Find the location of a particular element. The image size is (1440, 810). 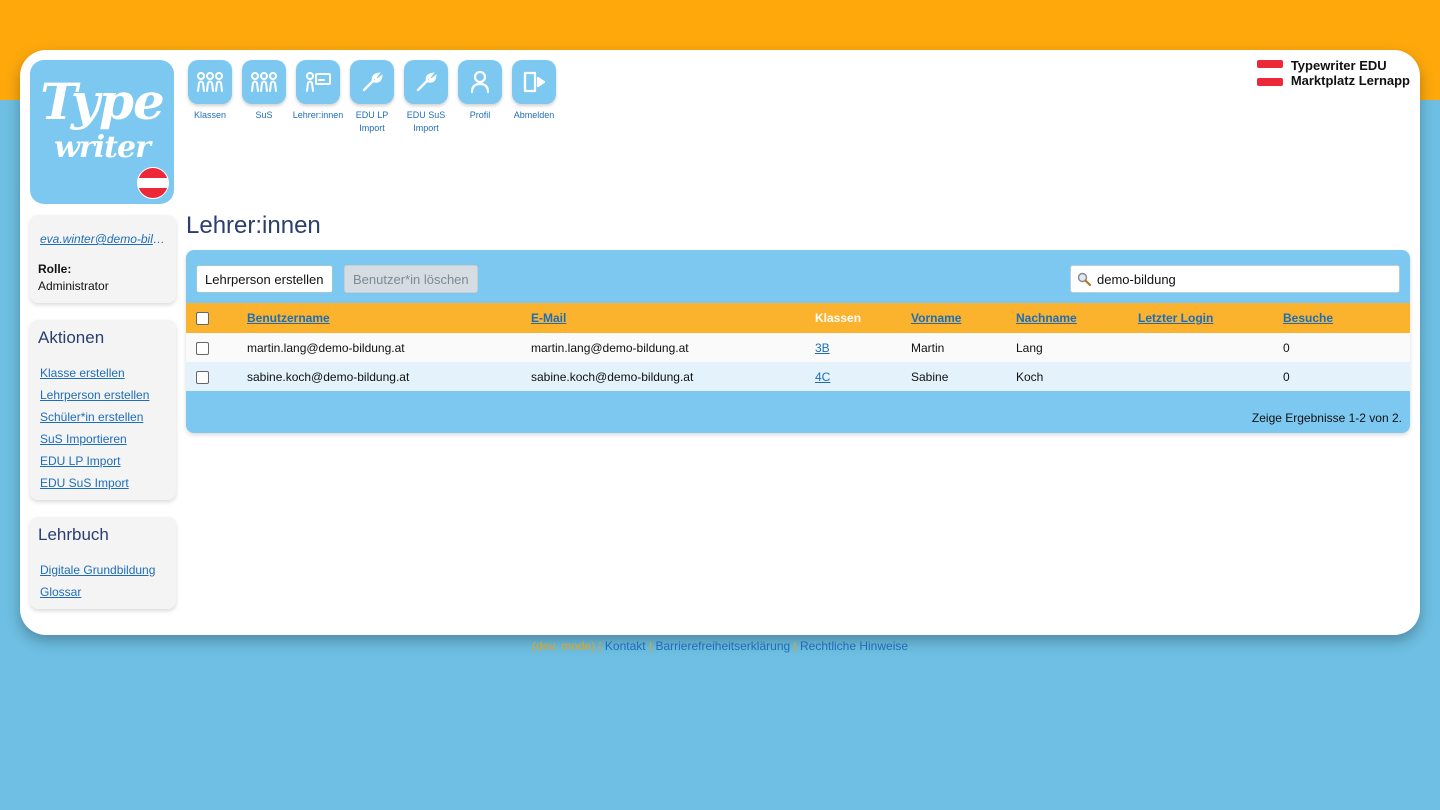

cell-klasse: 4C is located at coordinates (863, 376).